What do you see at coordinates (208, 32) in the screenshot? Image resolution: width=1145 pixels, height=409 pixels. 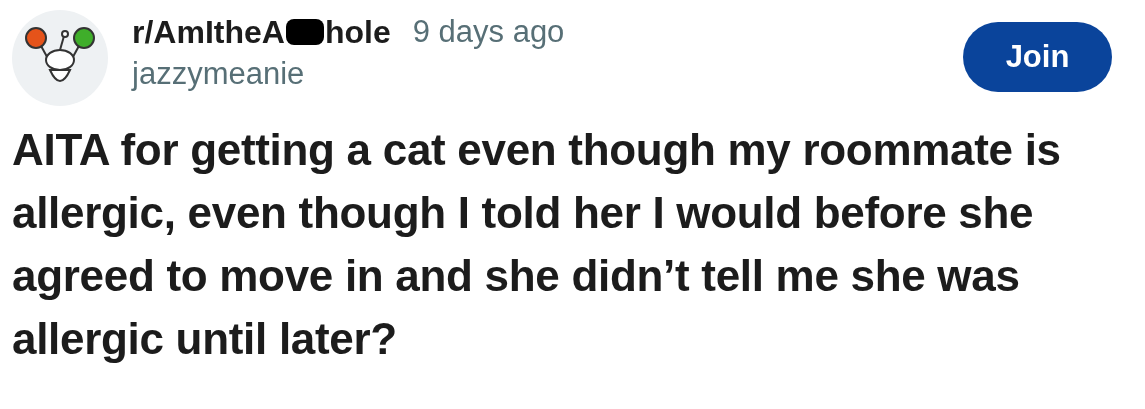 I see `subreddit-name: r/AmItheA` at bounding box center [208, 32].